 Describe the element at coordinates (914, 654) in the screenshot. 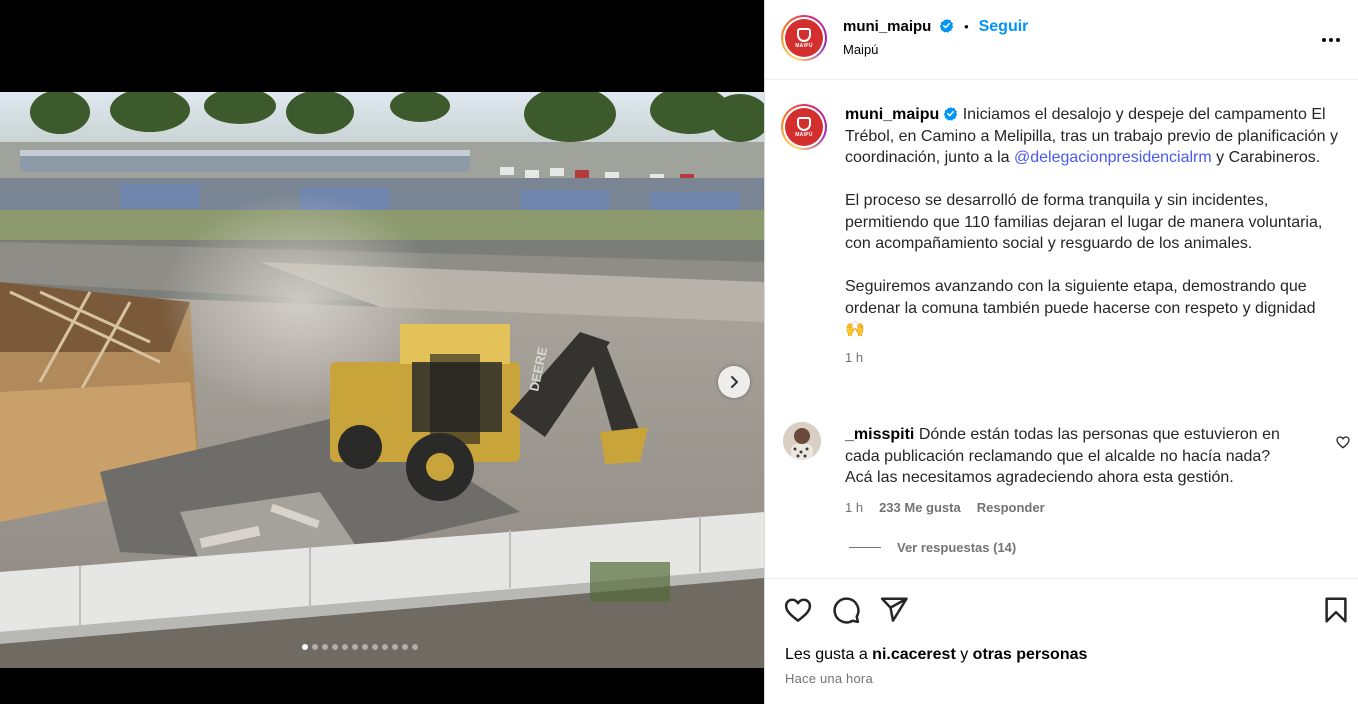

I see `liker-username: ni.cacerest` at that location.